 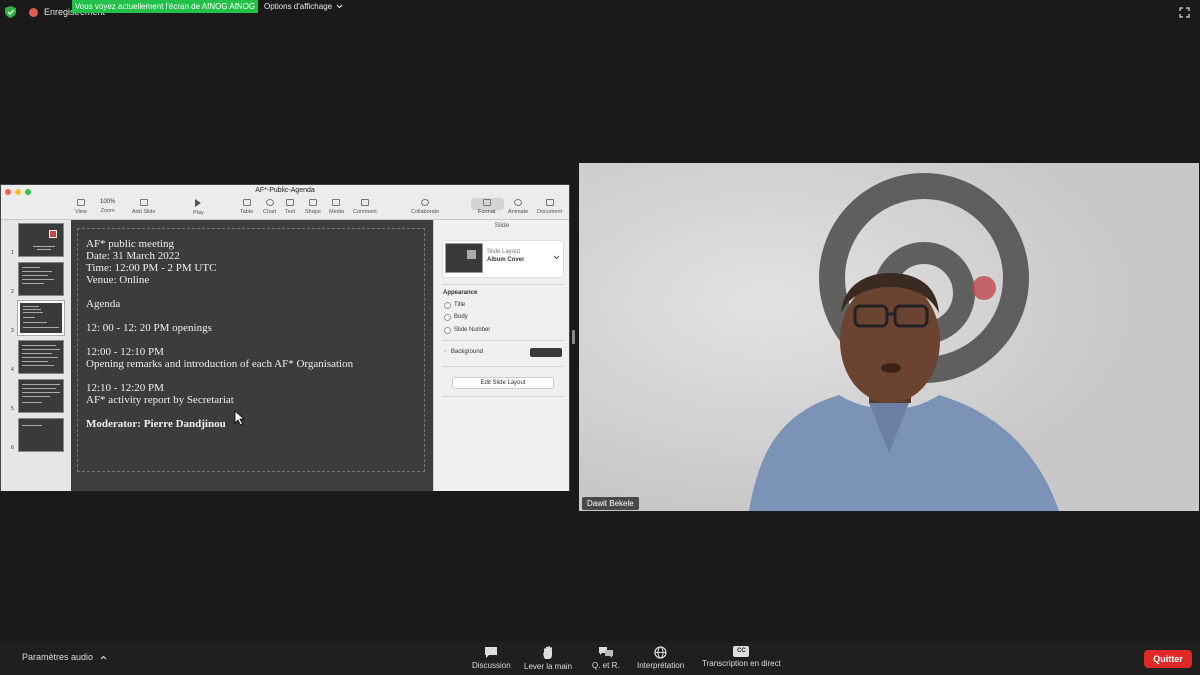 What do you see at coordinates (246, 207) in the screenshot?
I see `table-button: Table` at bounding box center [246, 207].